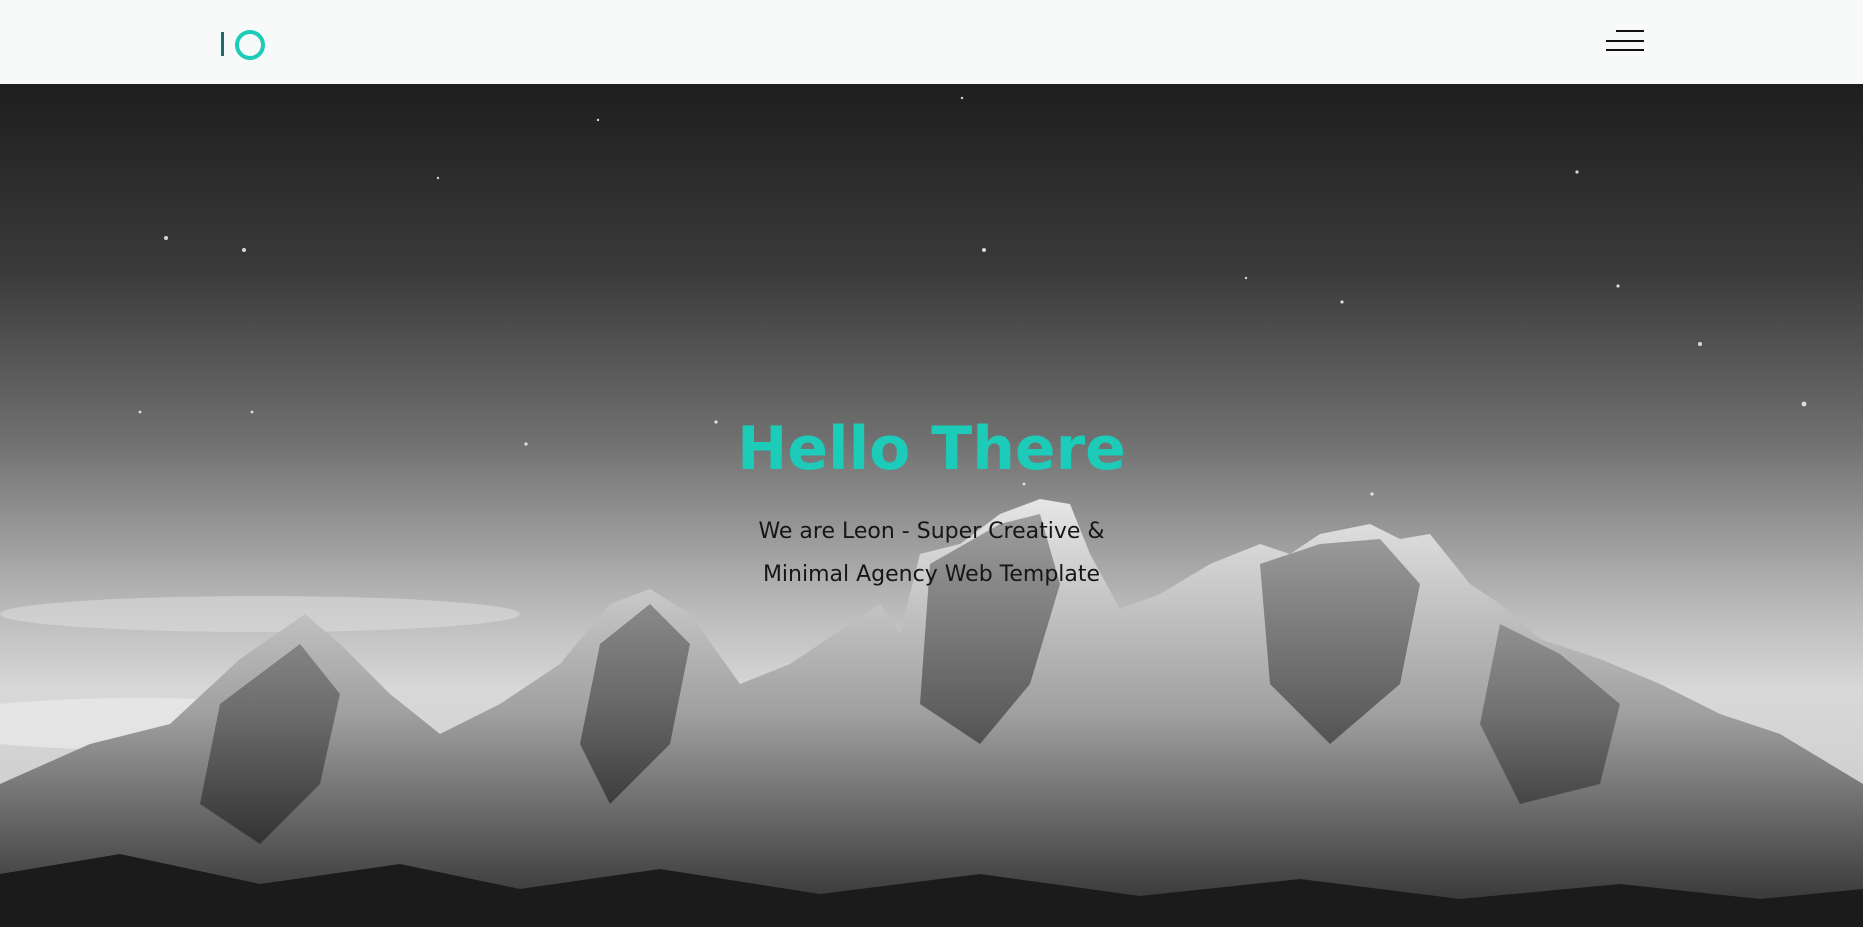  I want to click on site-header, so click(931, 42).